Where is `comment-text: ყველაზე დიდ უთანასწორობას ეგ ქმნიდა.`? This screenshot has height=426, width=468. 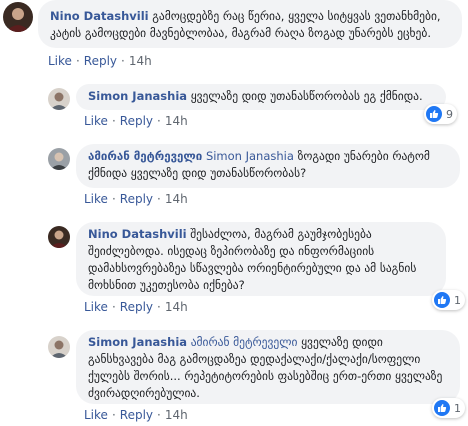 comment-text: ყველაზე დიდ უთანასწორობას ეგ ქმნიდა. is located at coordinates (306, 96).